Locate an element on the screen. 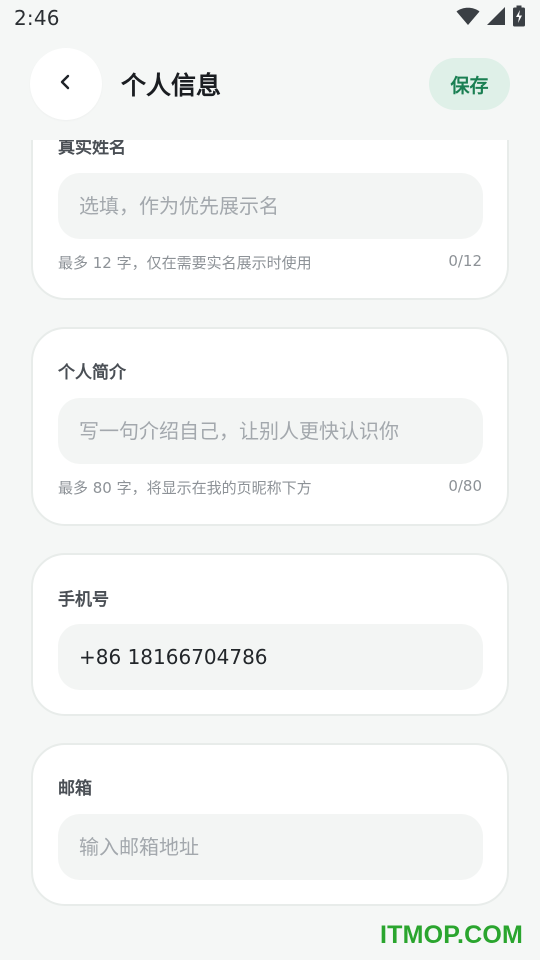 The image size is (540, 960). page-title: 个人信息 is located at coordinates (171, 85).